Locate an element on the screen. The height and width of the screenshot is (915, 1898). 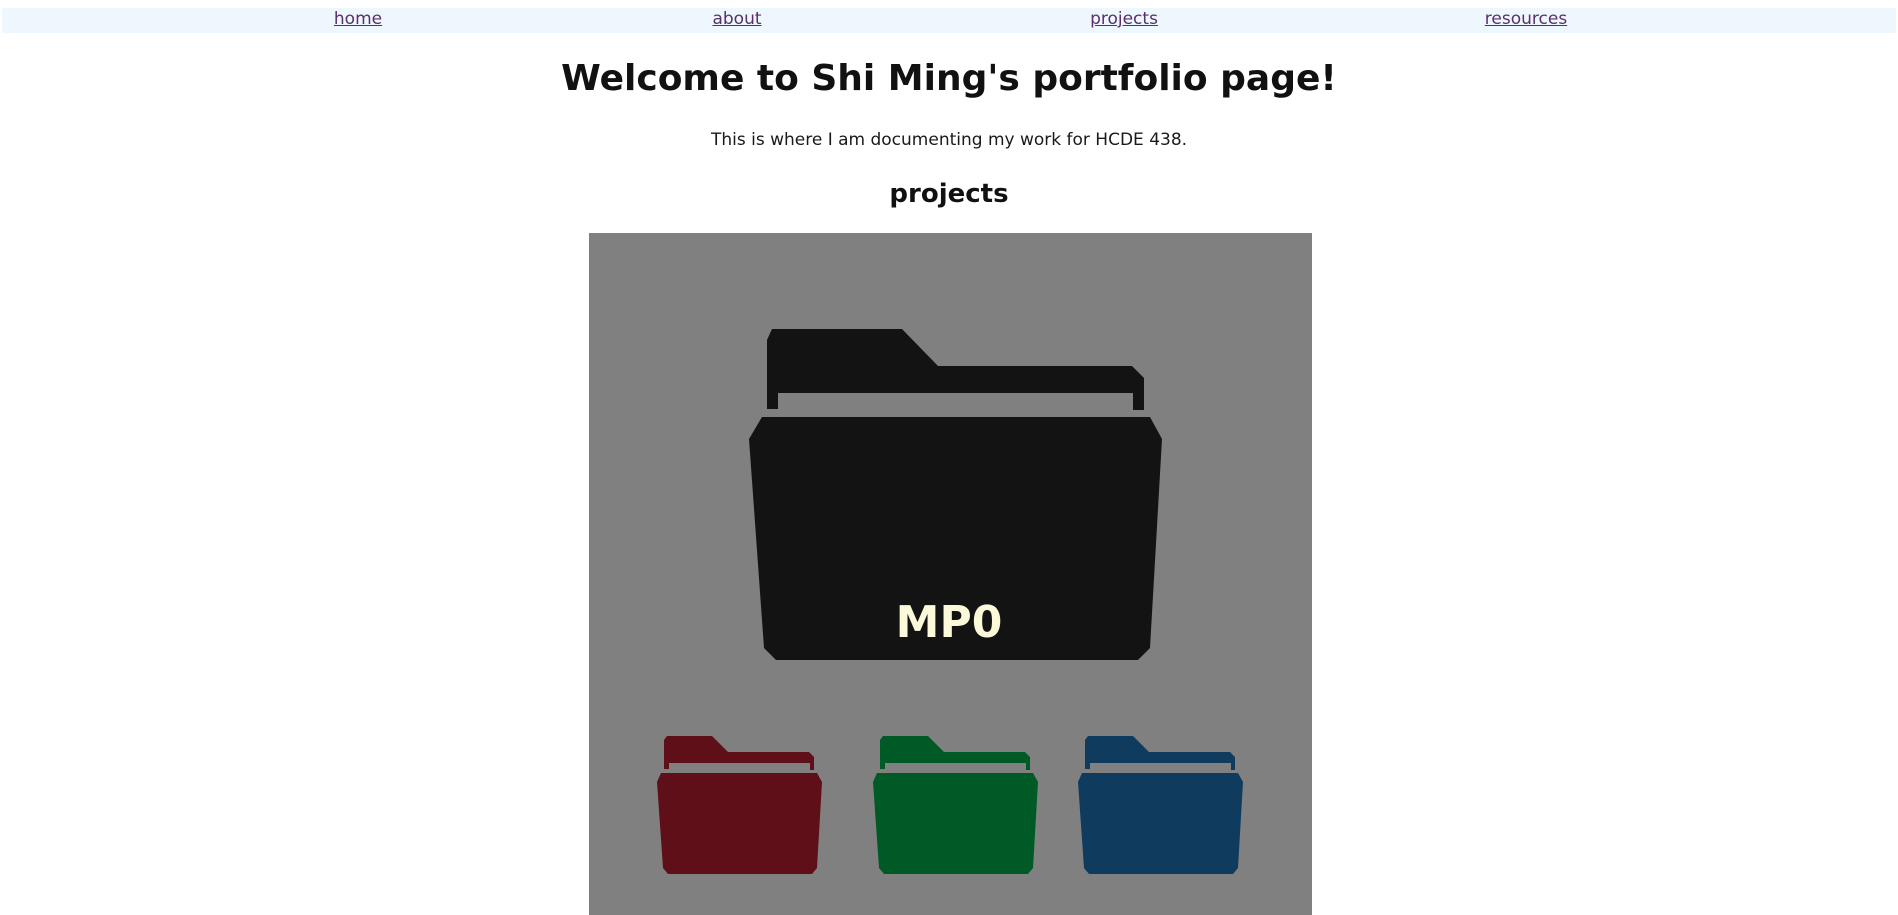
nav-link-projects: projects is located at coordinates (1124, 19).